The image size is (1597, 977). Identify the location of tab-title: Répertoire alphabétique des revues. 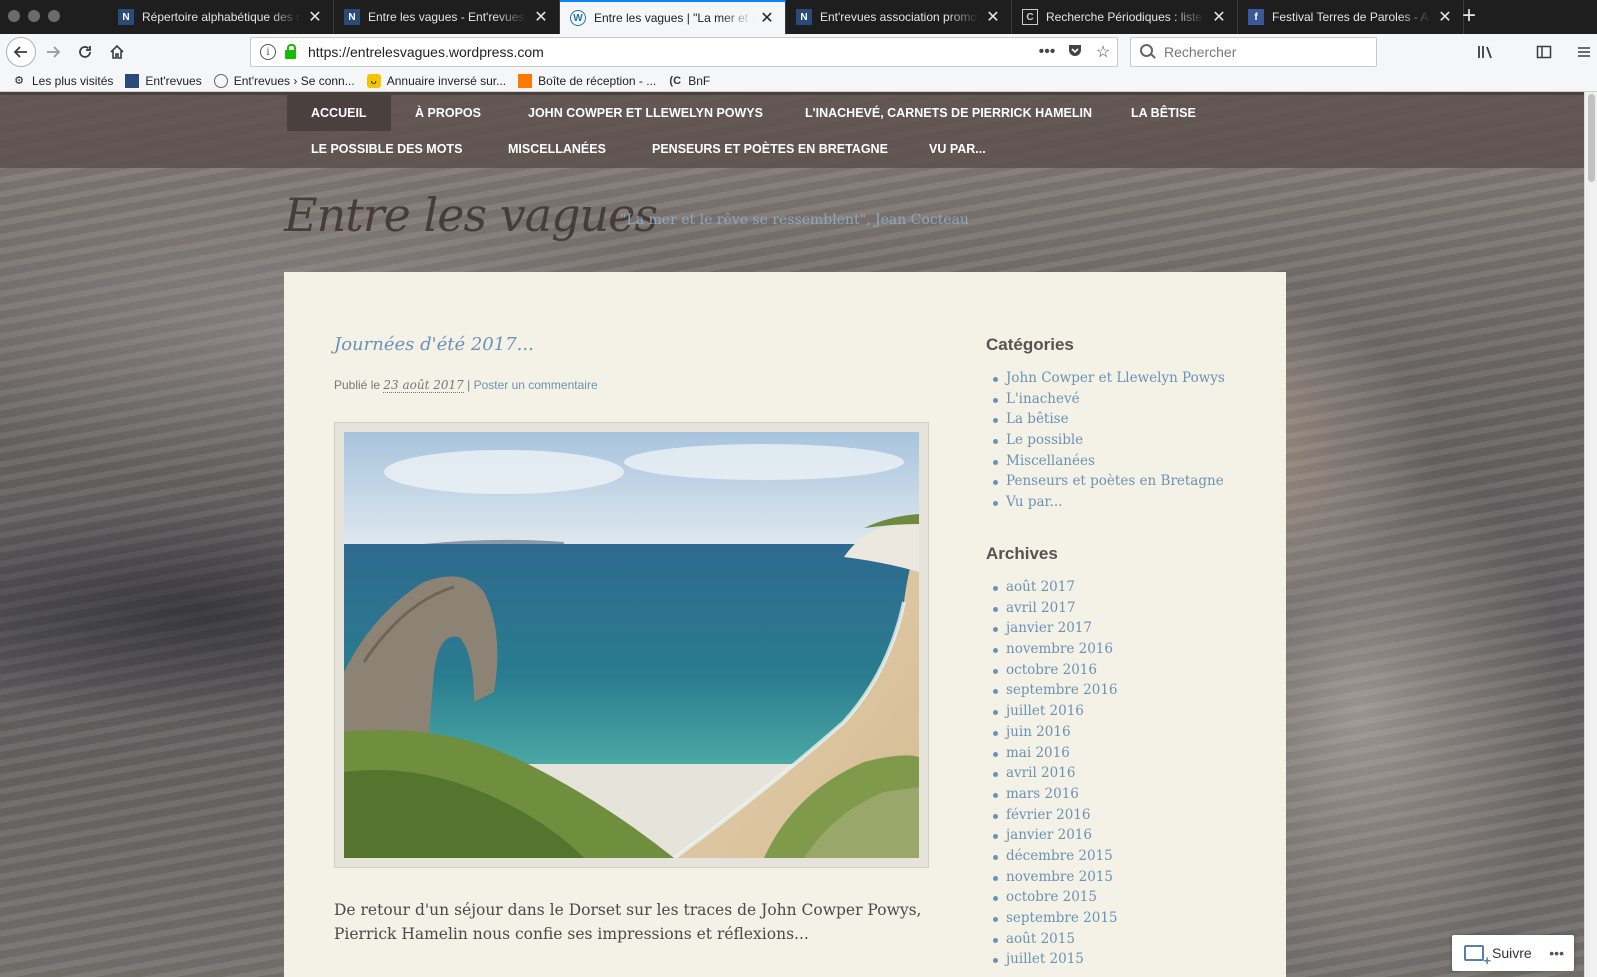
(221, 17).